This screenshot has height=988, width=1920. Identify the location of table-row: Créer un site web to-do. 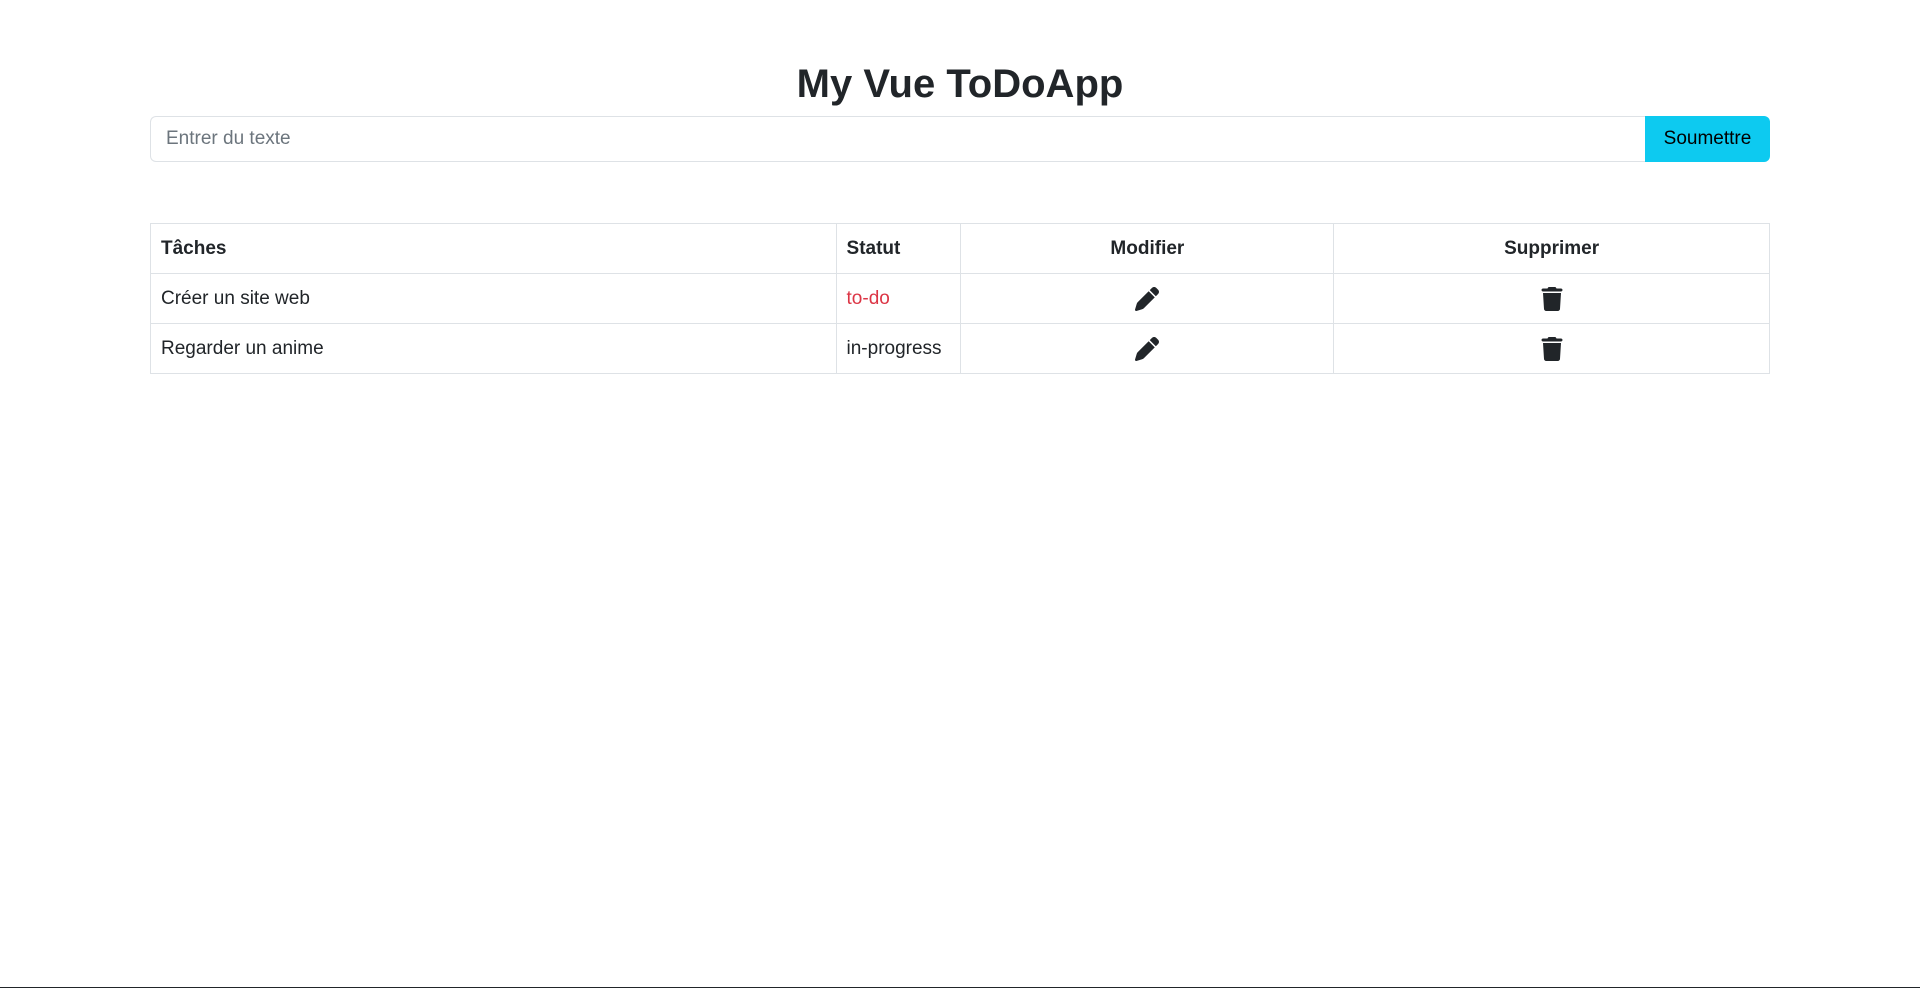
(960, 298).